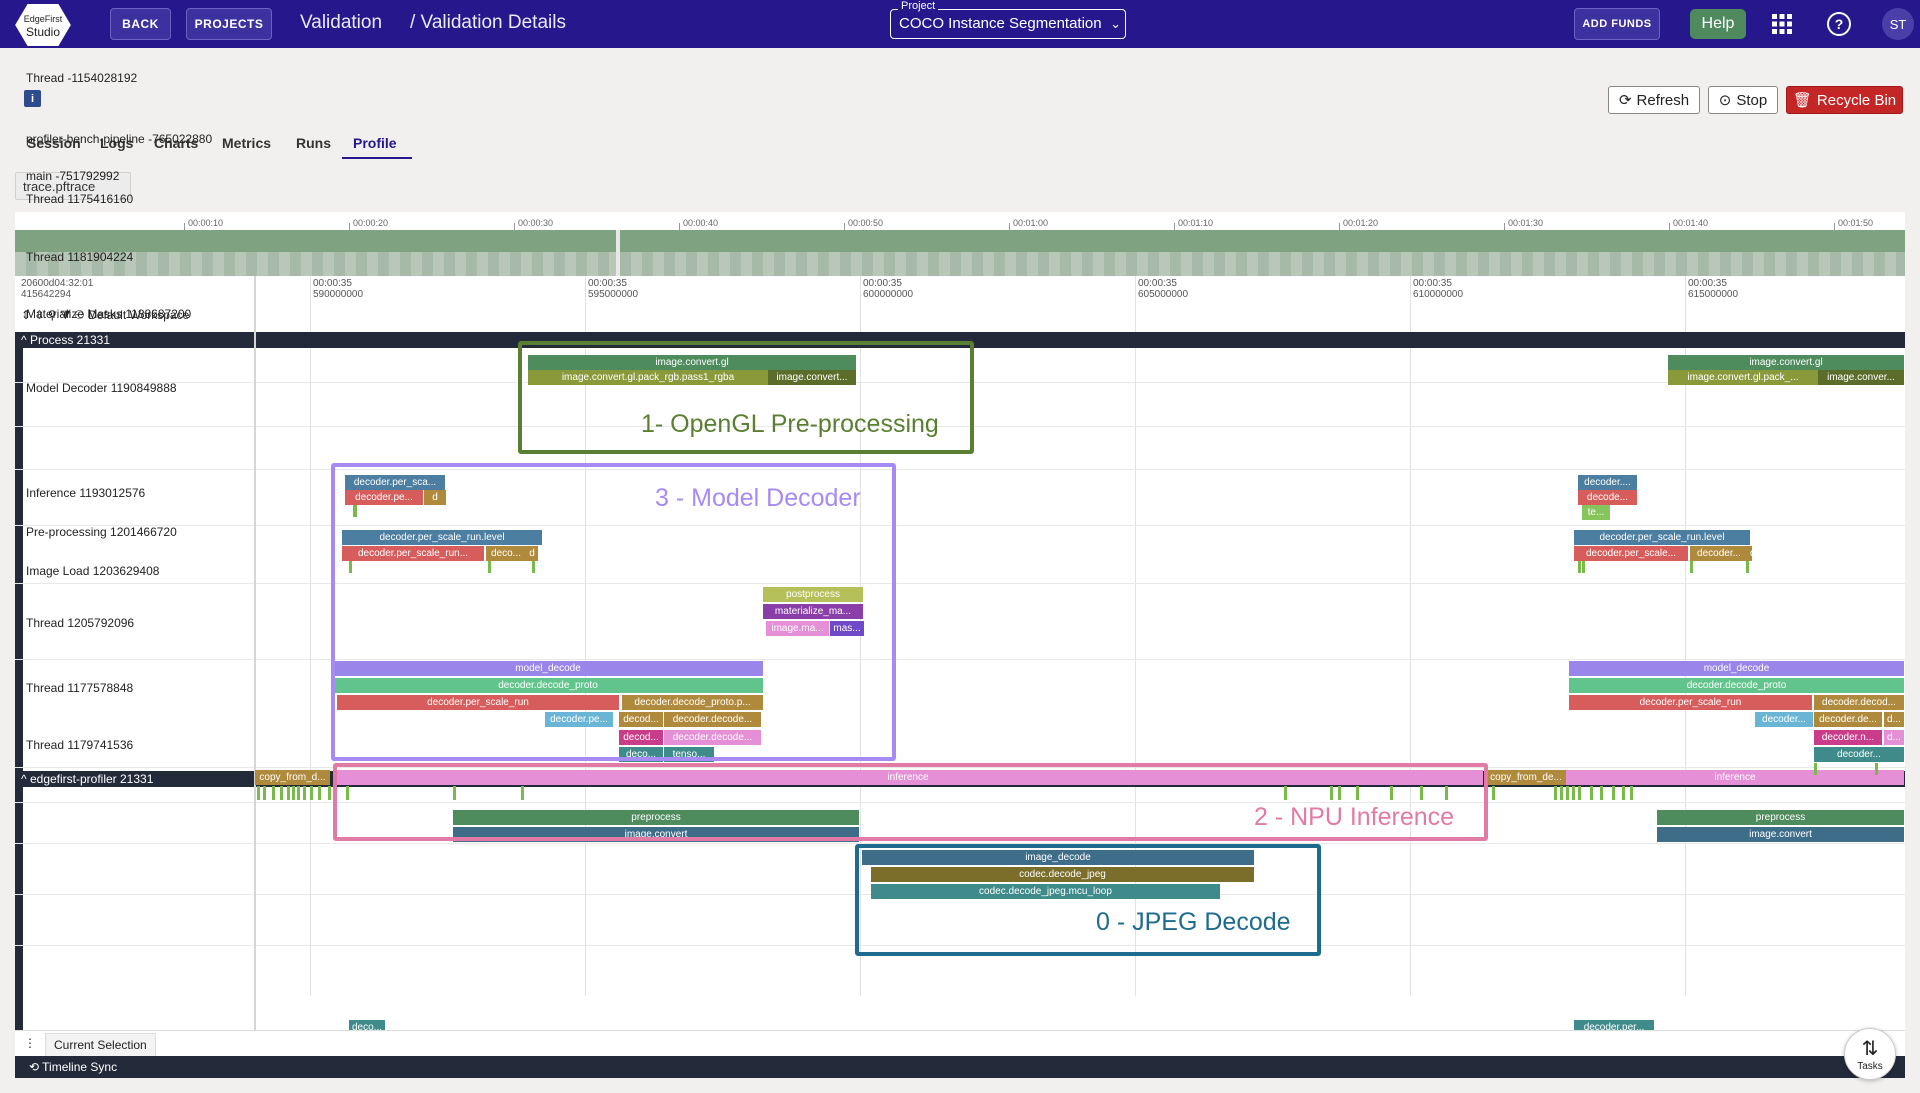 The image size is (1920, 1093). What do you see at coordinates (32, 98) in the screenshot?
I see `info-icon: i` at bounding box center [32, 98].